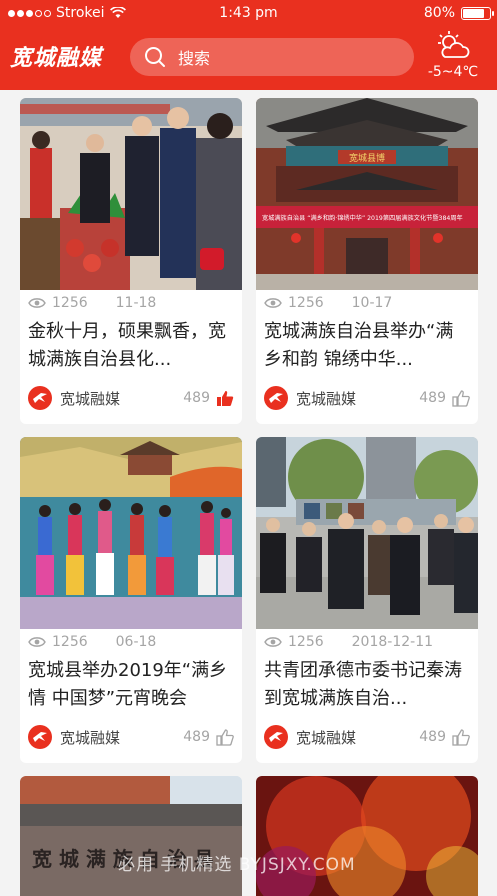  I want to click on news-title-line: 共青团承德市委书记秦涛, so click(363, 670).